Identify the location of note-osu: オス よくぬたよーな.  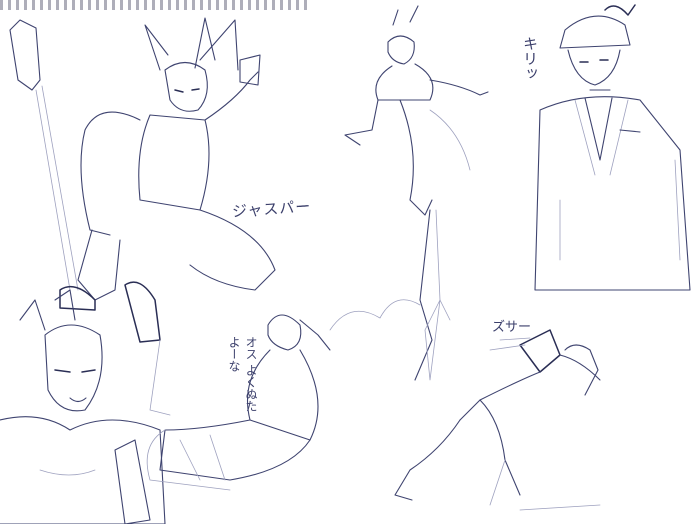
(242, 374).